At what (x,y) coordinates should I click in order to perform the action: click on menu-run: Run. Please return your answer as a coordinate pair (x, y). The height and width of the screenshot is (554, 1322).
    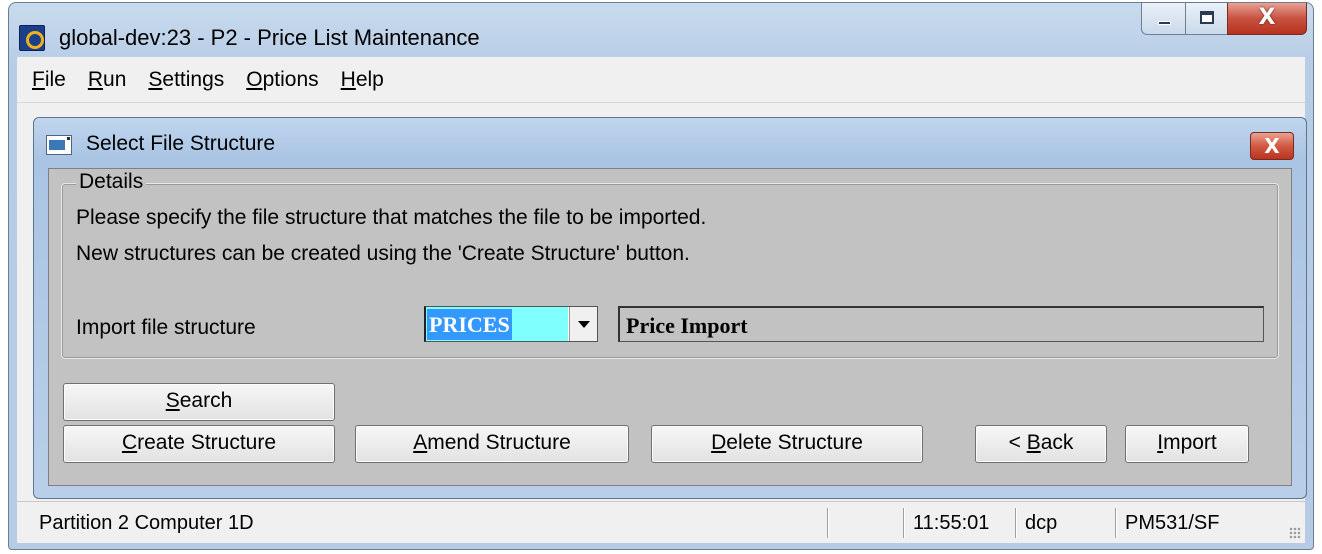
    Looking at the image, I should click on (107, 80).